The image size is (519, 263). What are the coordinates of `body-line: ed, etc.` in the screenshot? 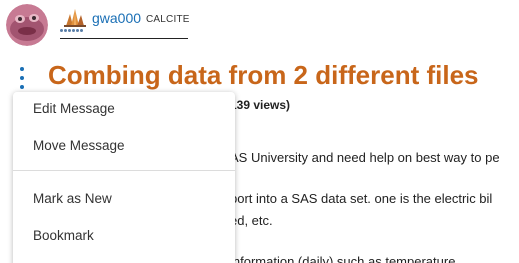 It's located at (251, 220).